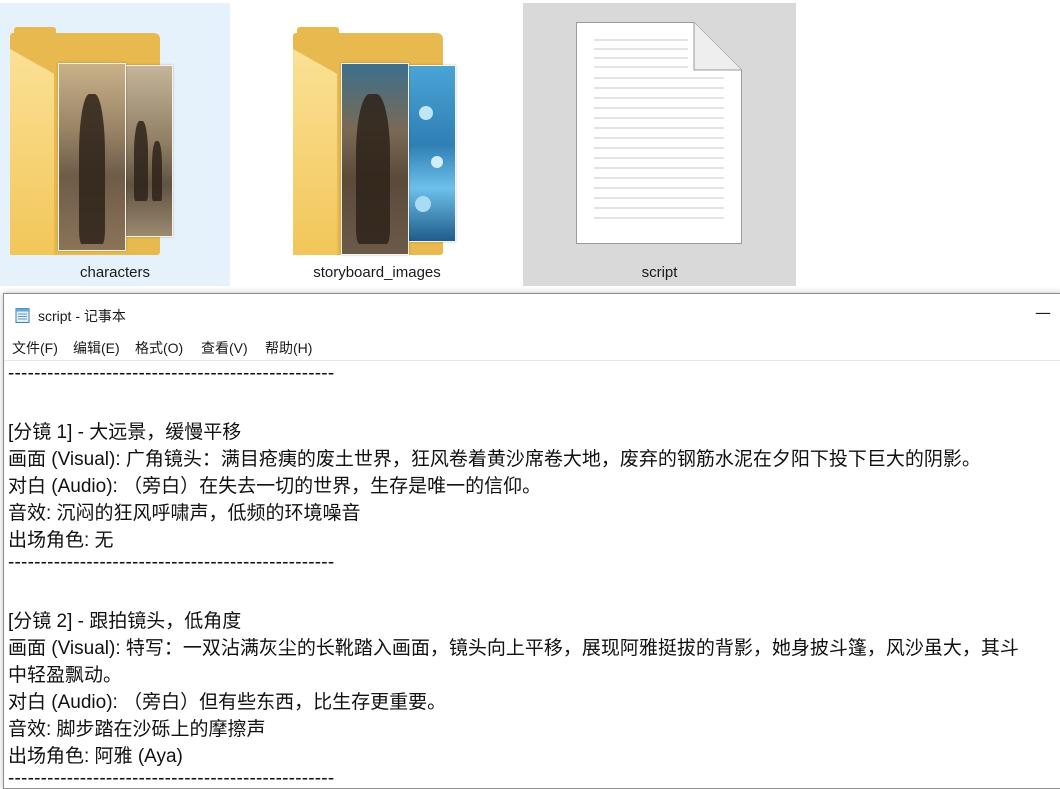 This screenshot has width=1060, height=789. Describe the element at coordinates (275, 486) in the screenshot. I see `text-line: 对白 (Audio): （旁白）在失去一切的世界，生存是唯一的信仰。` at that location.